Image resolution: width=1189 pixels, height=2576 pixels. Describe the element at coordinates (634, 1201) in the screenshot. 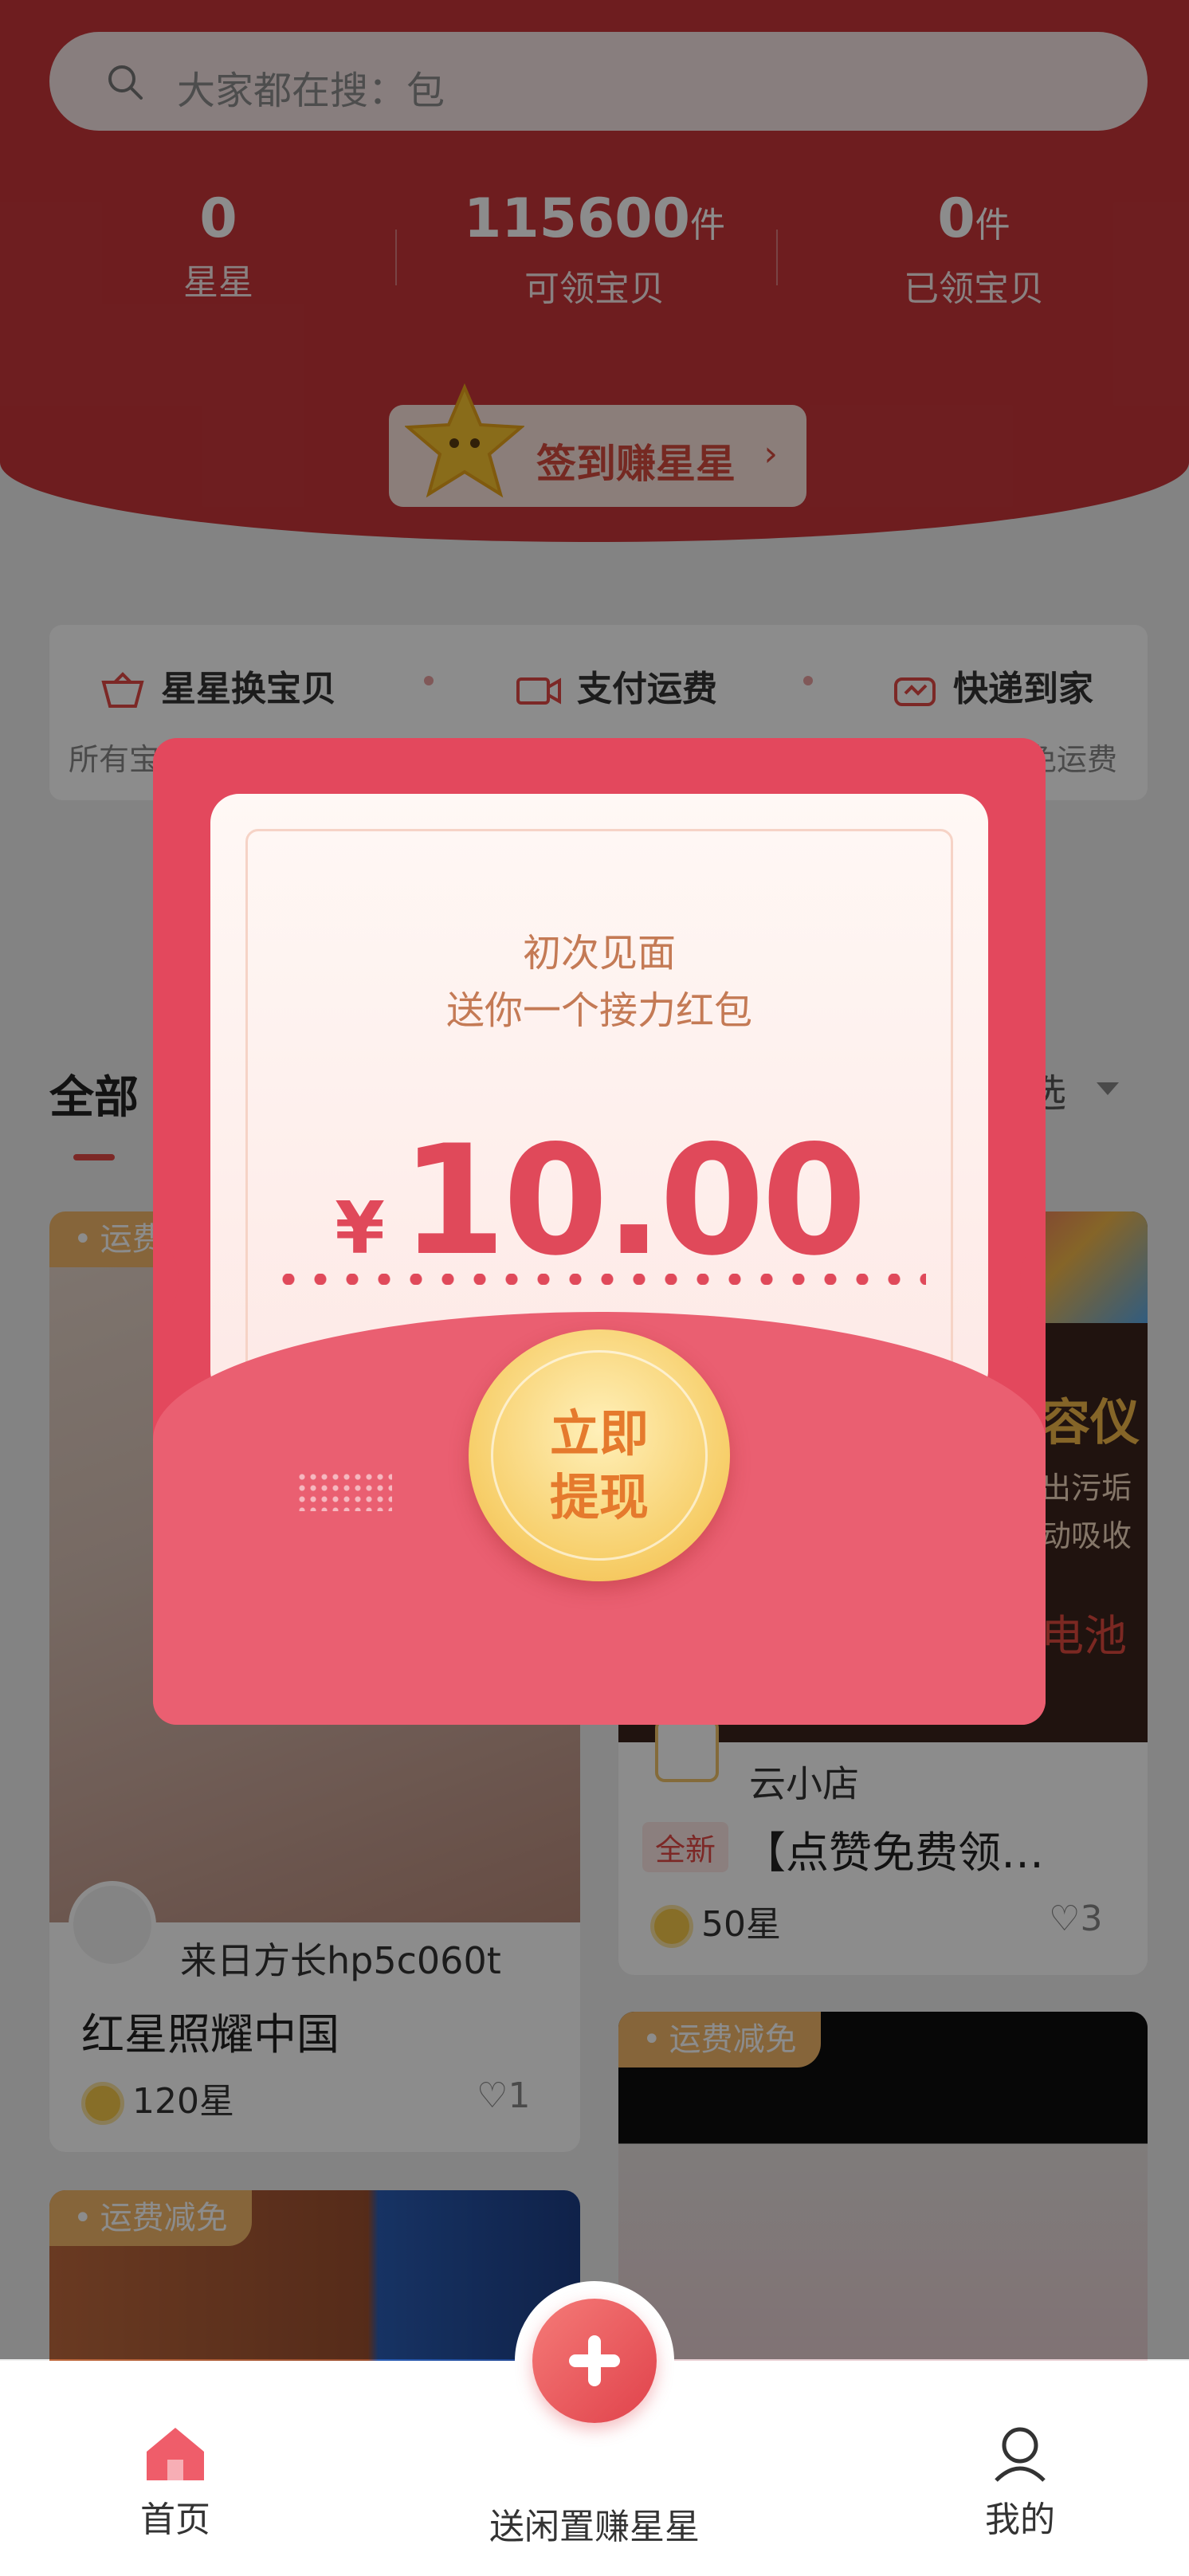

I see `amount-value: 10.00` at that location.